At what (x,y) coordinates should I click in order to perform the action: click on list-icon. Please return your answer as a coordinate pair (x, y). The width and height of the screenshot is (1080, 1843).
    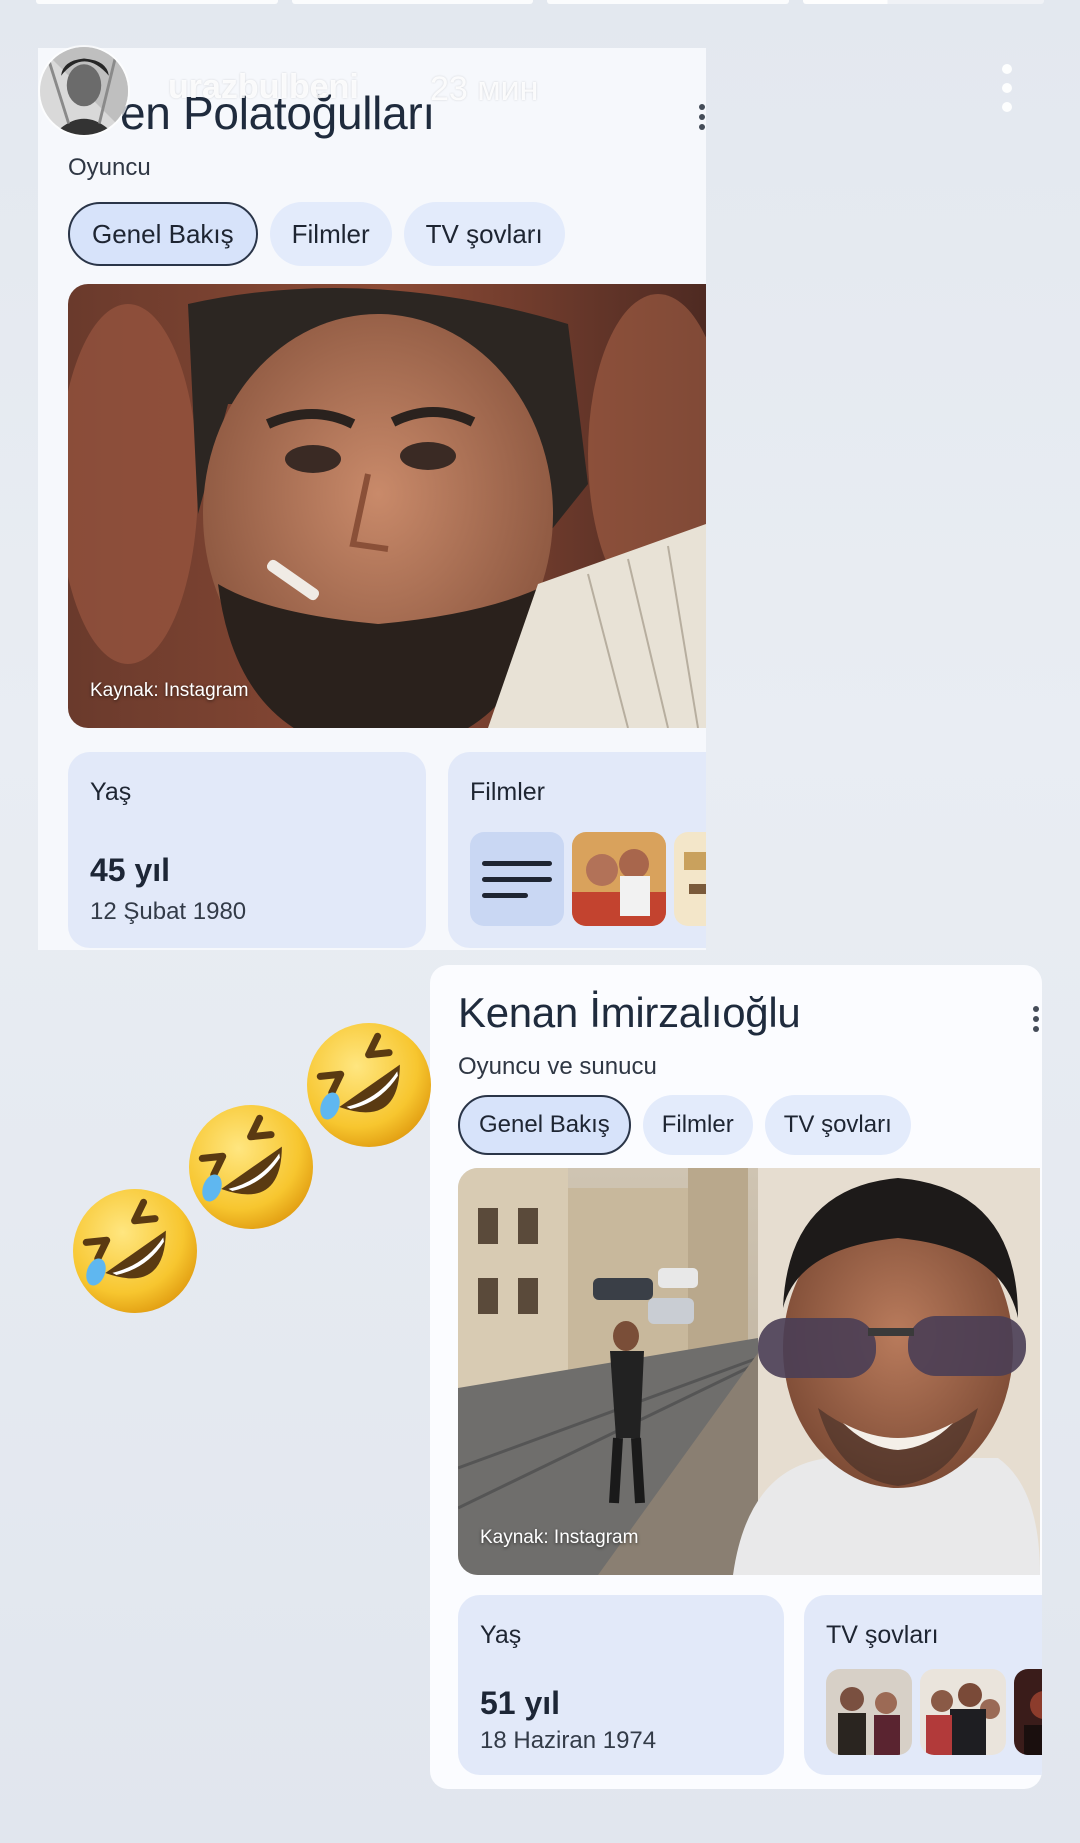
    Looking at the image, I should click on (517, 879).